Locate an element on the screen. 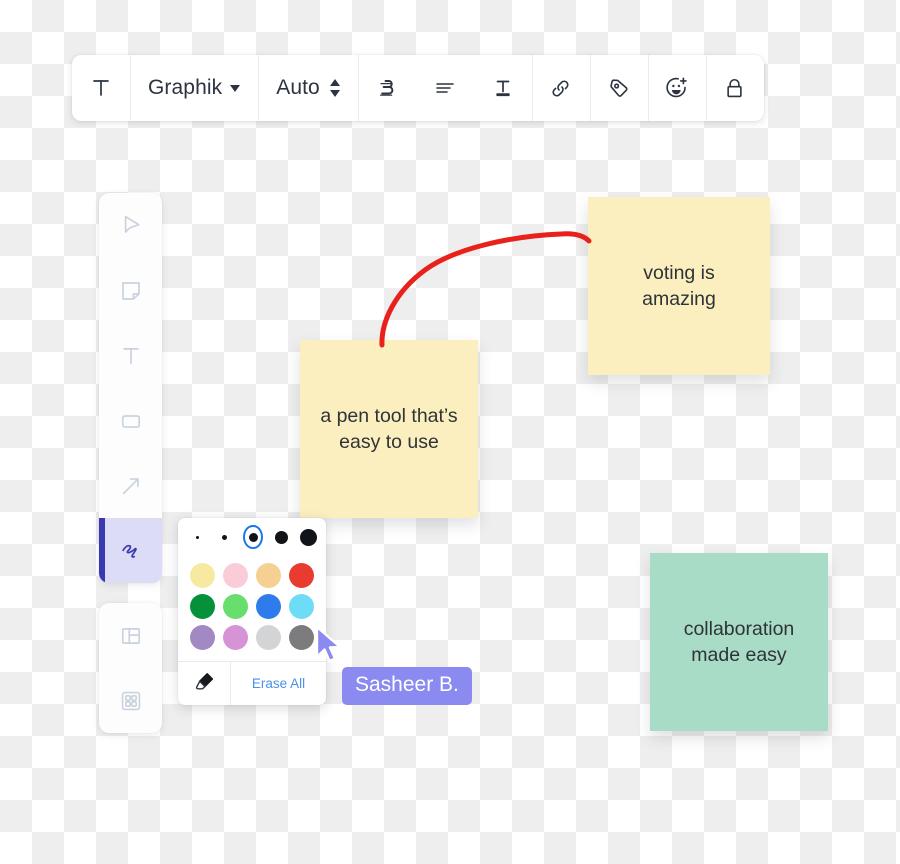 This screenshot has height=864, width=900. tool-pen is located at coordinates (130, 550).